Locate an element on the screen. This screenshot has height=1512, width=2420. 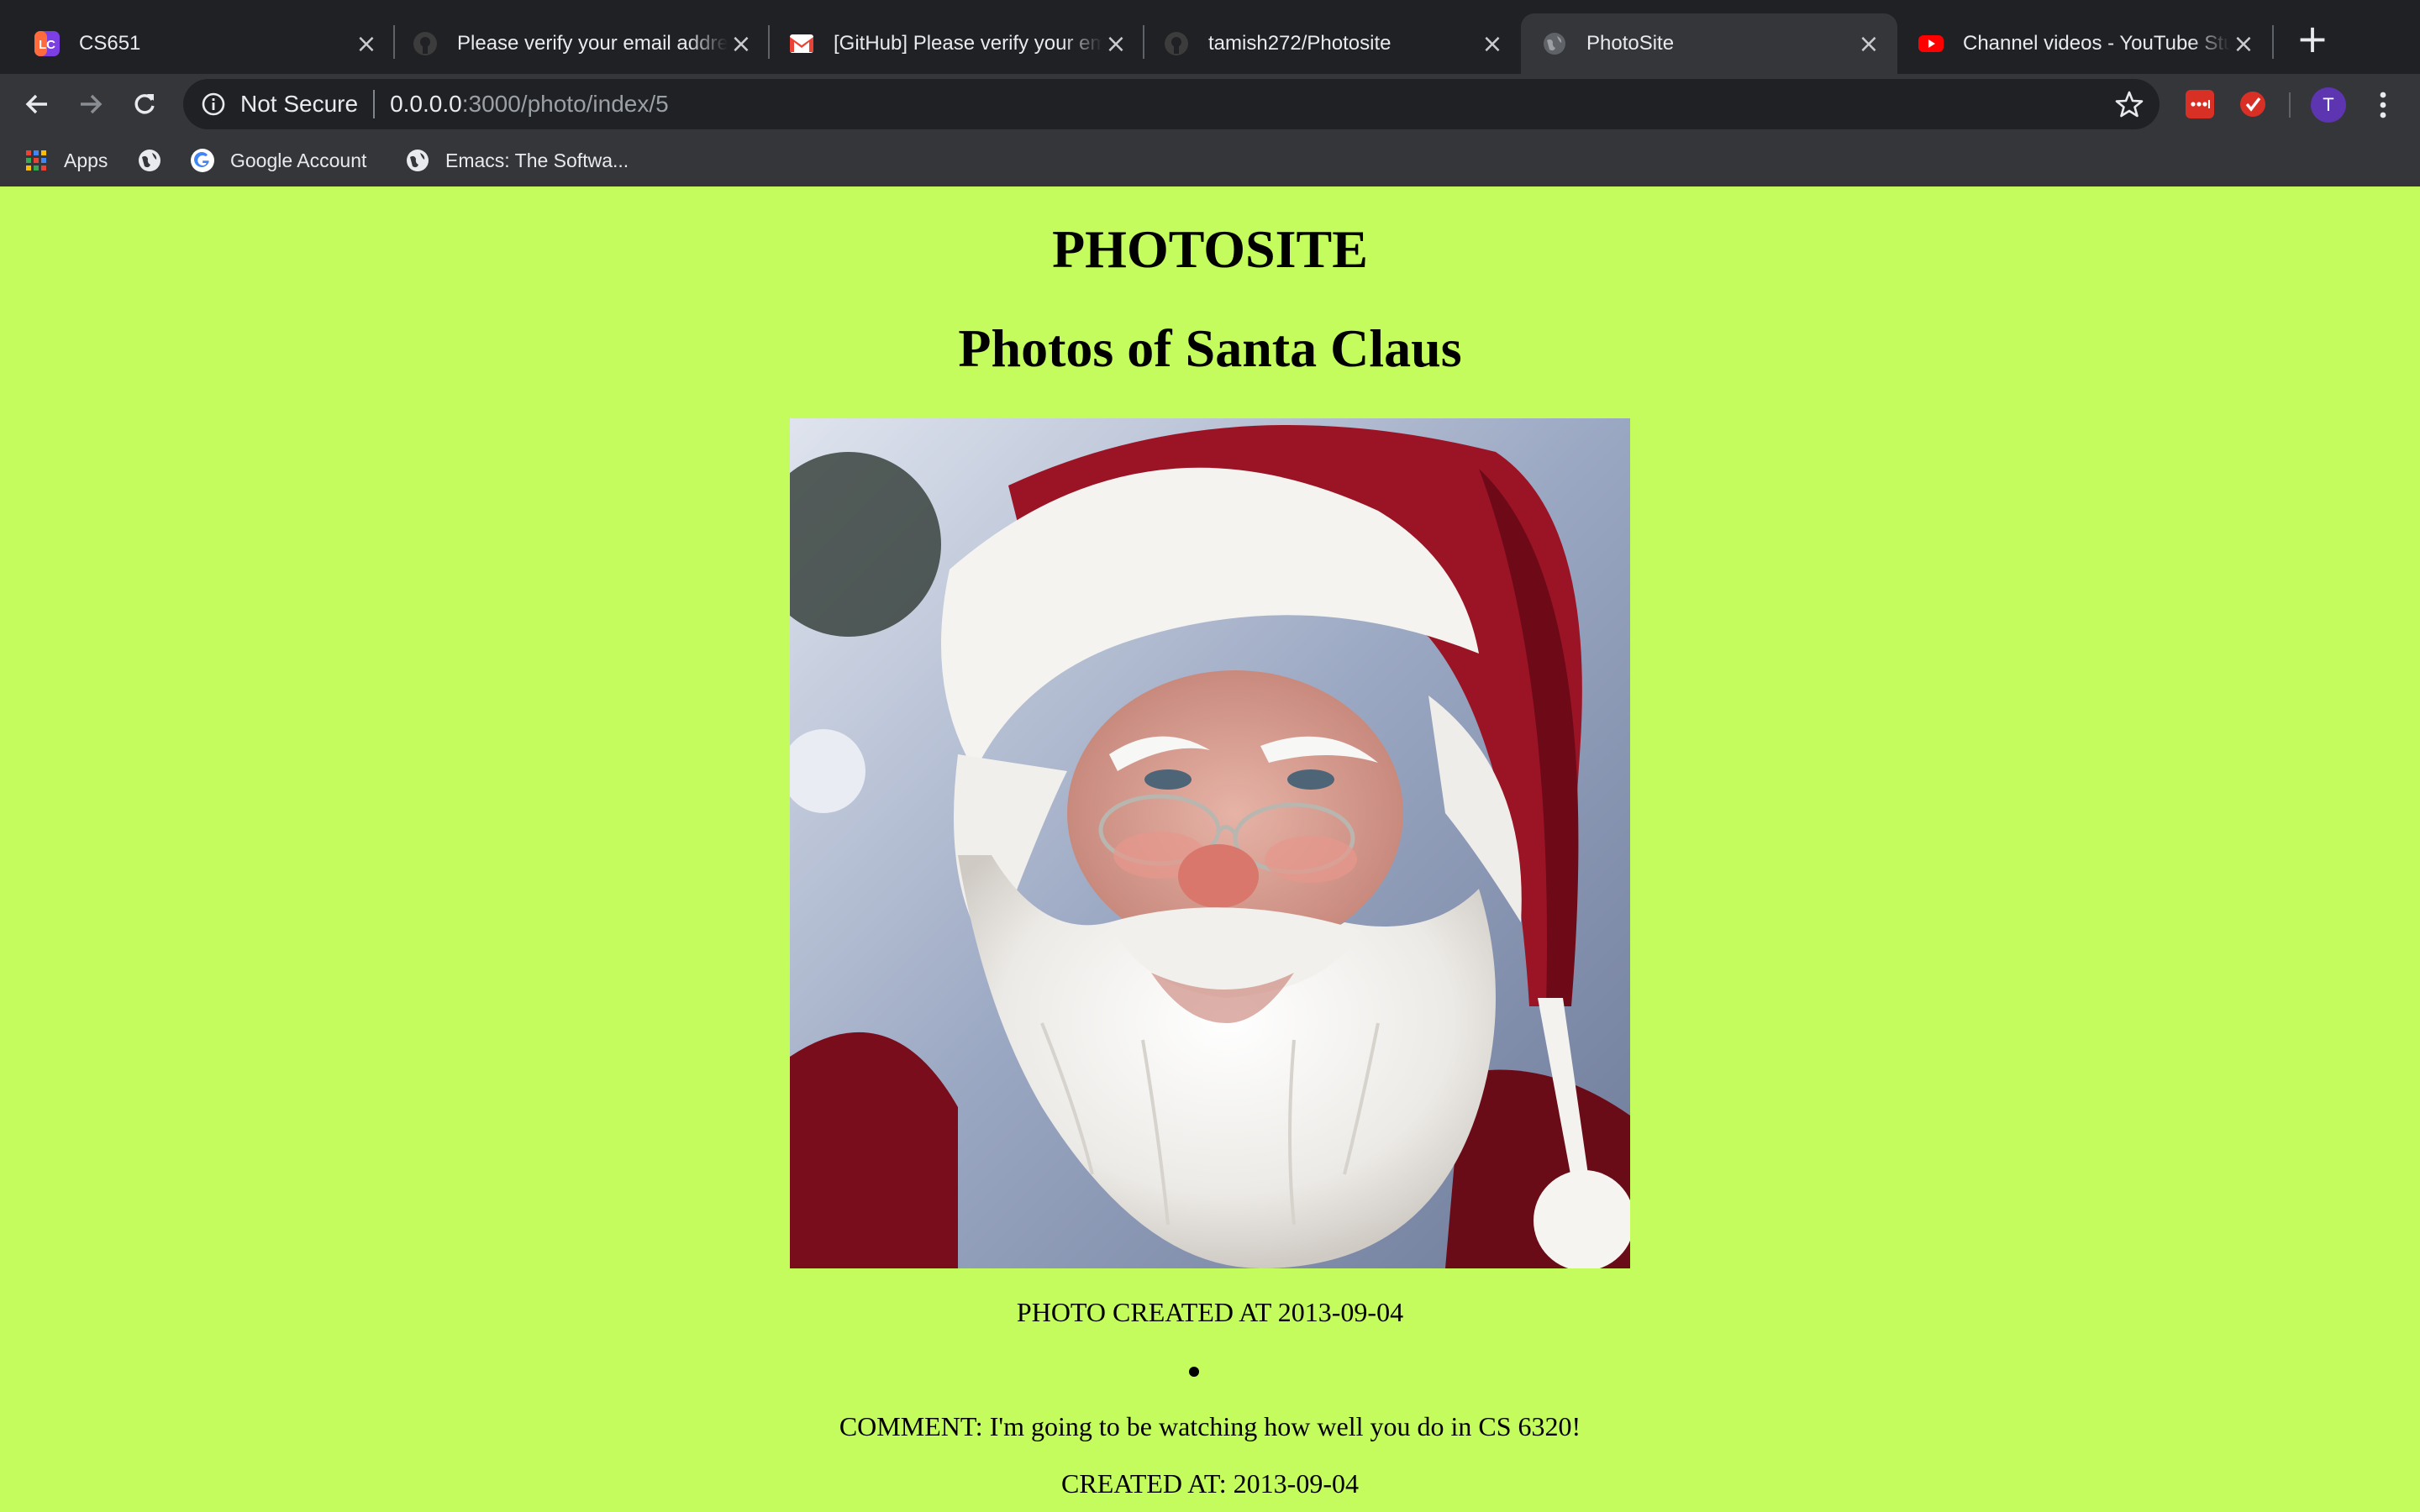
page-heading: Photos of Santa Claus is located at coordinates (1210, 348).